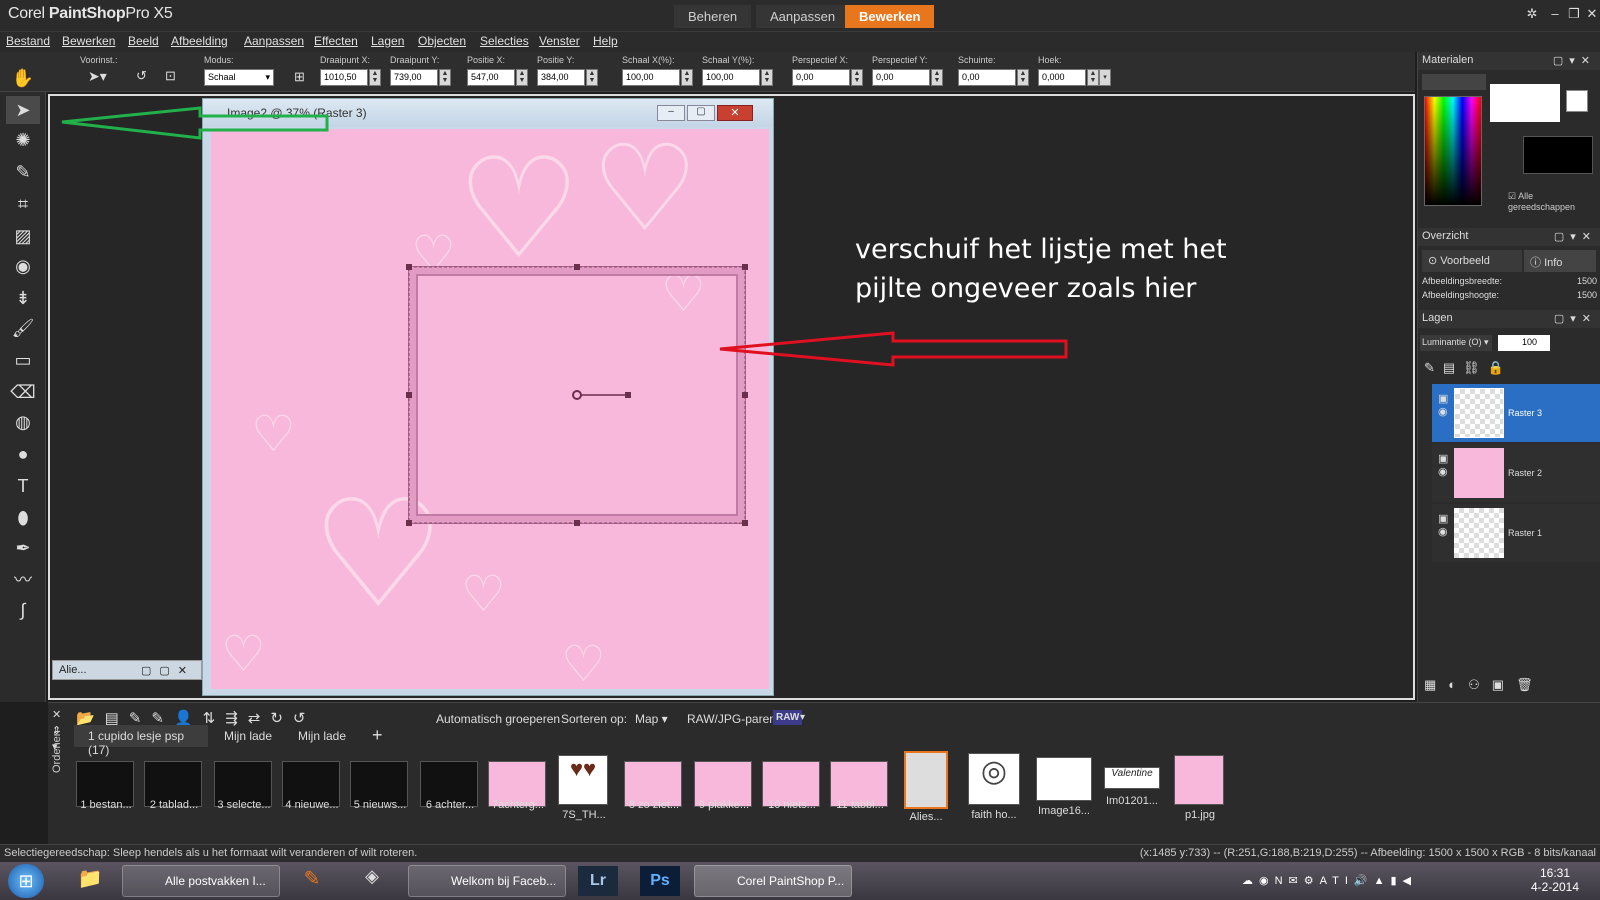 The image size is (1600, 900). Describe the element at coordinates (605, 41) in the screenshot. I see `menu-help: Help` at that location.